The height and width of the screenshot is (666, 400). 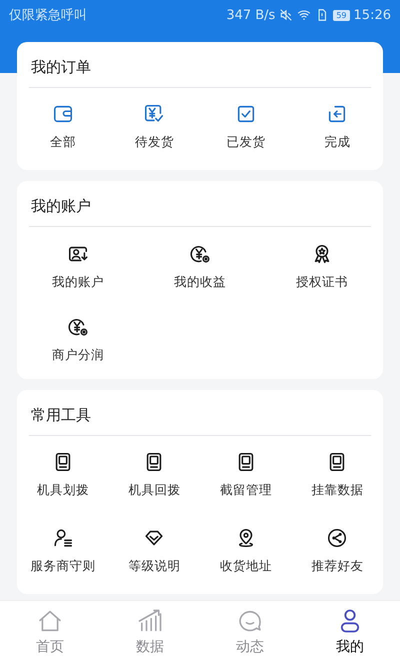 I want to click on menu-item: 完成, so click(x=337, y=126).